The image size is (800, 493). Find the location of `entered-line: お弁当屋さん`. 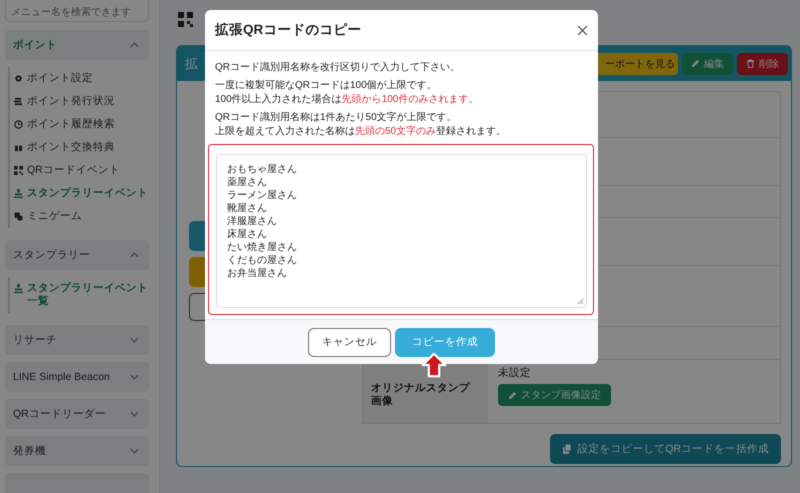

entered-line: お弁当屋さん is located at coordinates (257, 273).